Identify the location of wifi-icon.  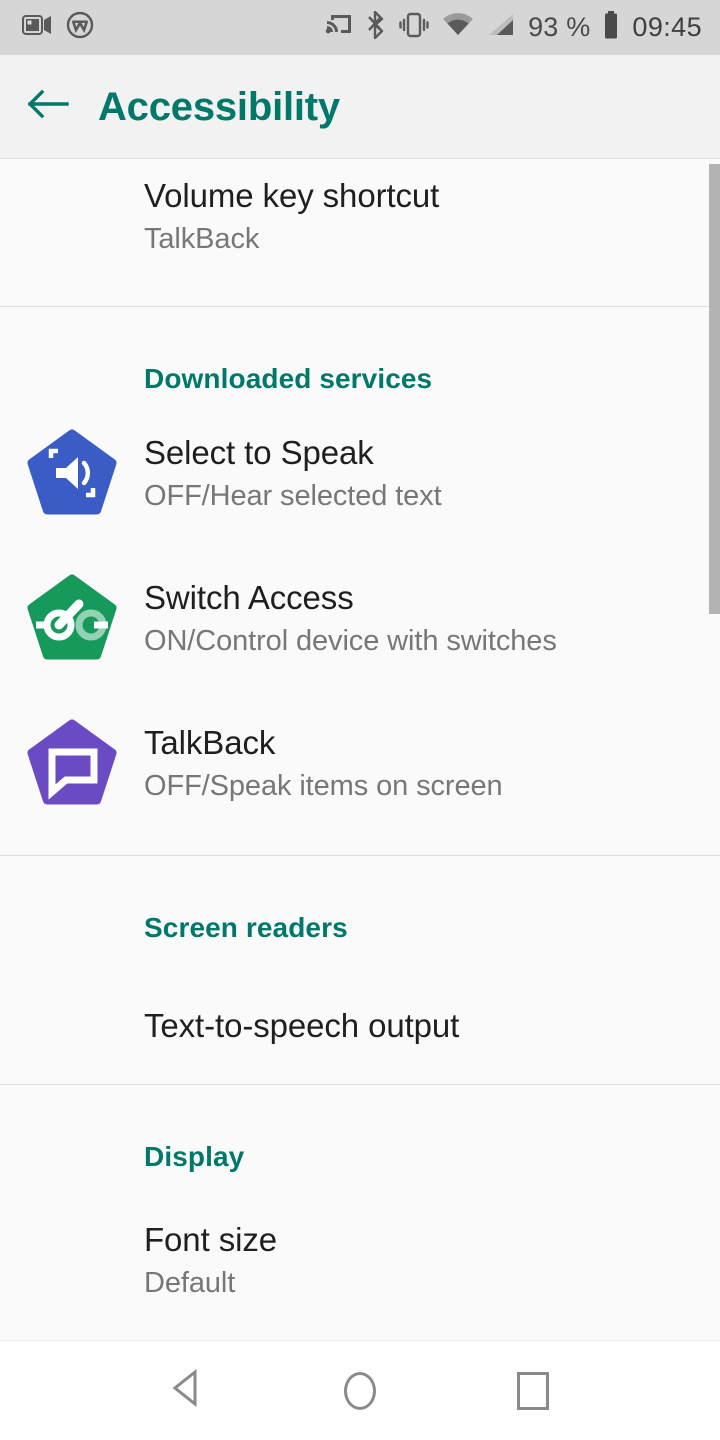
(458, 27).